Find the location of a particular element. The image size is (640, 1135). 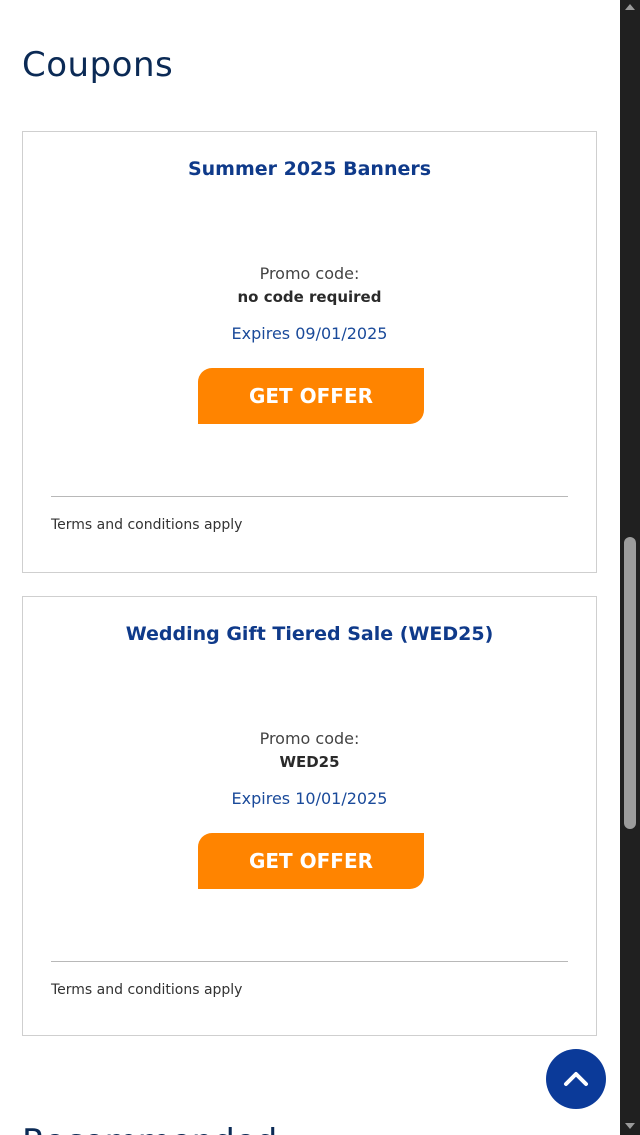

section-heading: Recommended is located at coordinates (149, 1128).